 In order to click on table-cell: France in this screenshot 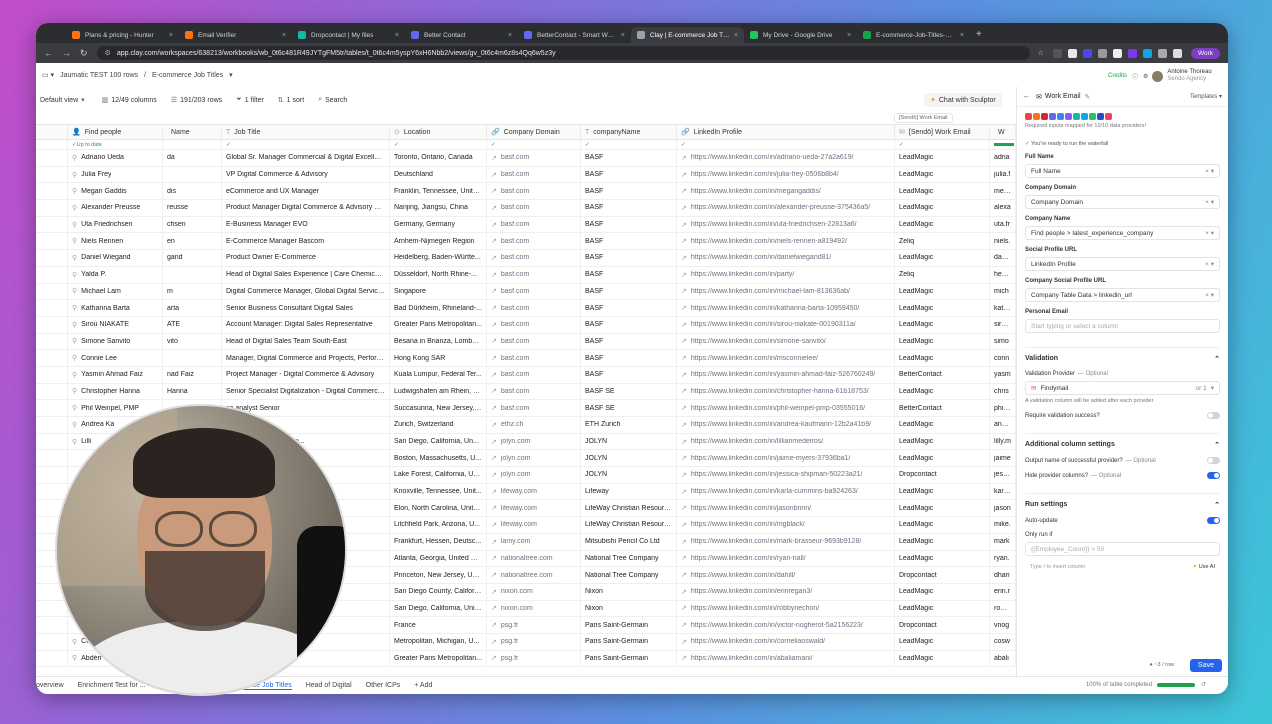, I will do `click(438, 625)`.